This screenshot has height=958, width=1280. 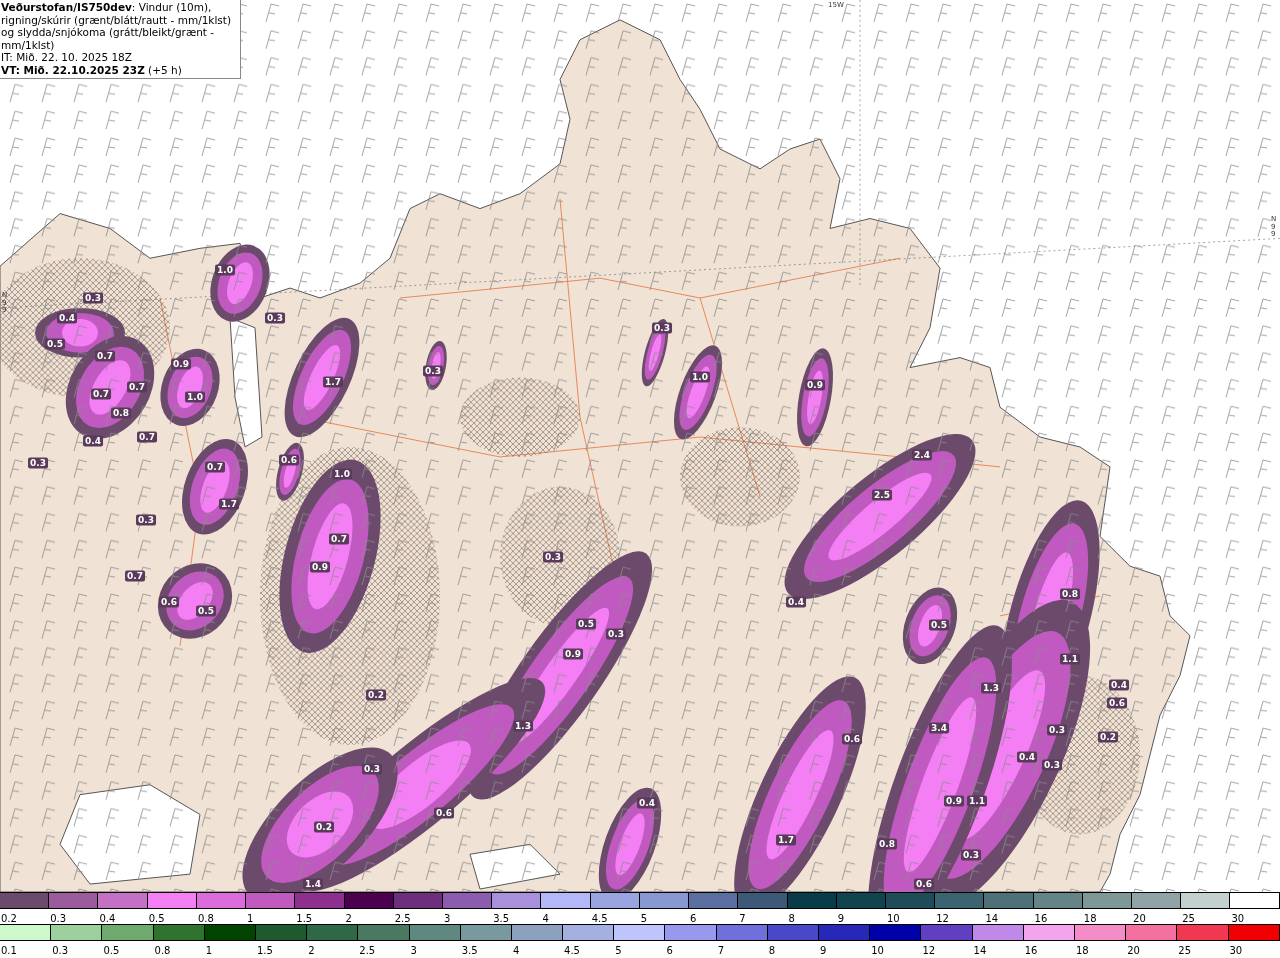 I want to click on contour-label: 3.4, so click(x=939, y=728).